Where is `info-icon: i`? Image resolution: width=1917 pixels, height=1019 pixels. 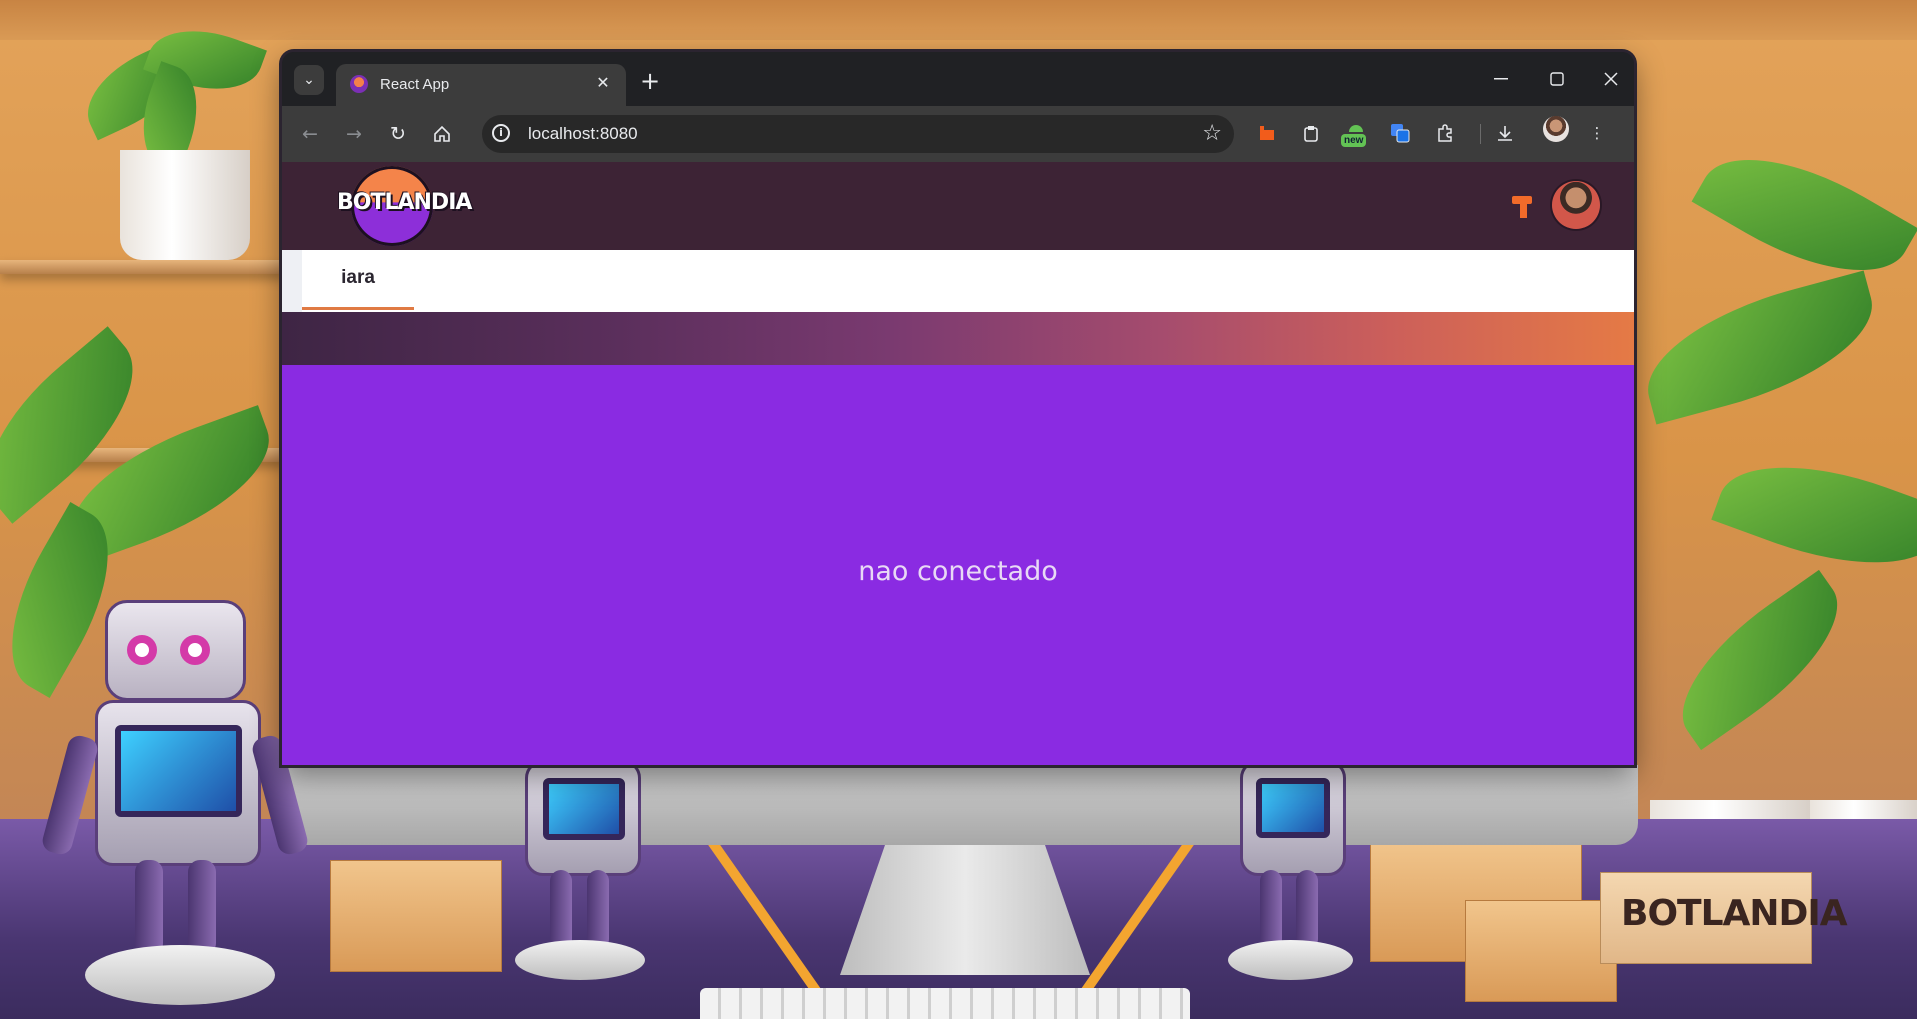
info-icon: i is located at coordinates (501, 133).